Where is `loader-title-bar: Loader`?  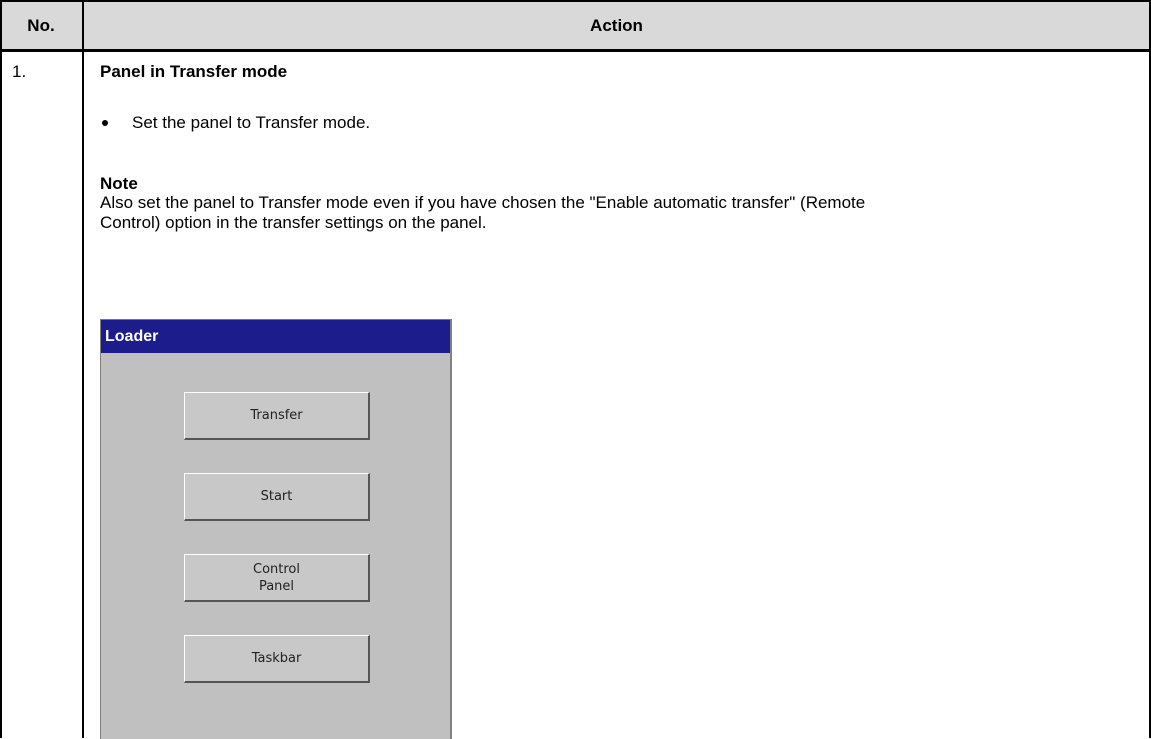
loader-title-bar: Loader is located at coordinates (275, 336).